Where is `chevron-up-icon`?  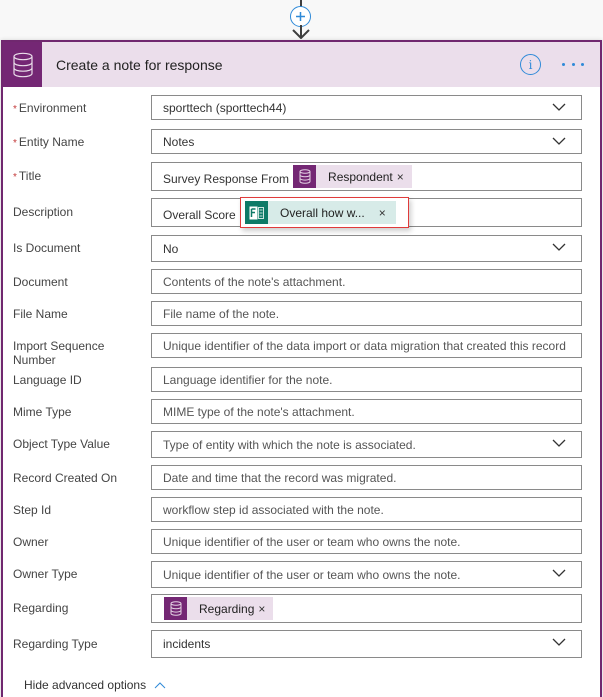
chevron-up-icon is located at coordinates (160, 684).